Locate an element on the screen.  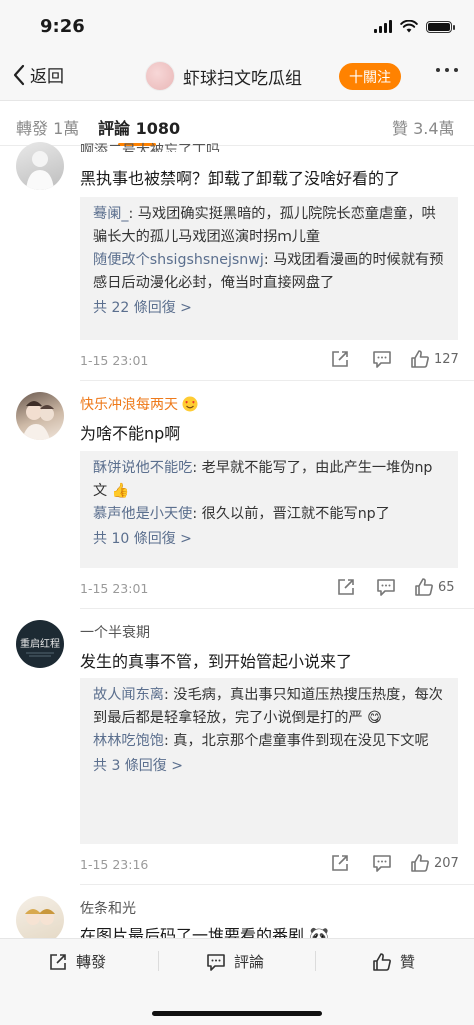
repost-icon is located at coordinates (58, 961).